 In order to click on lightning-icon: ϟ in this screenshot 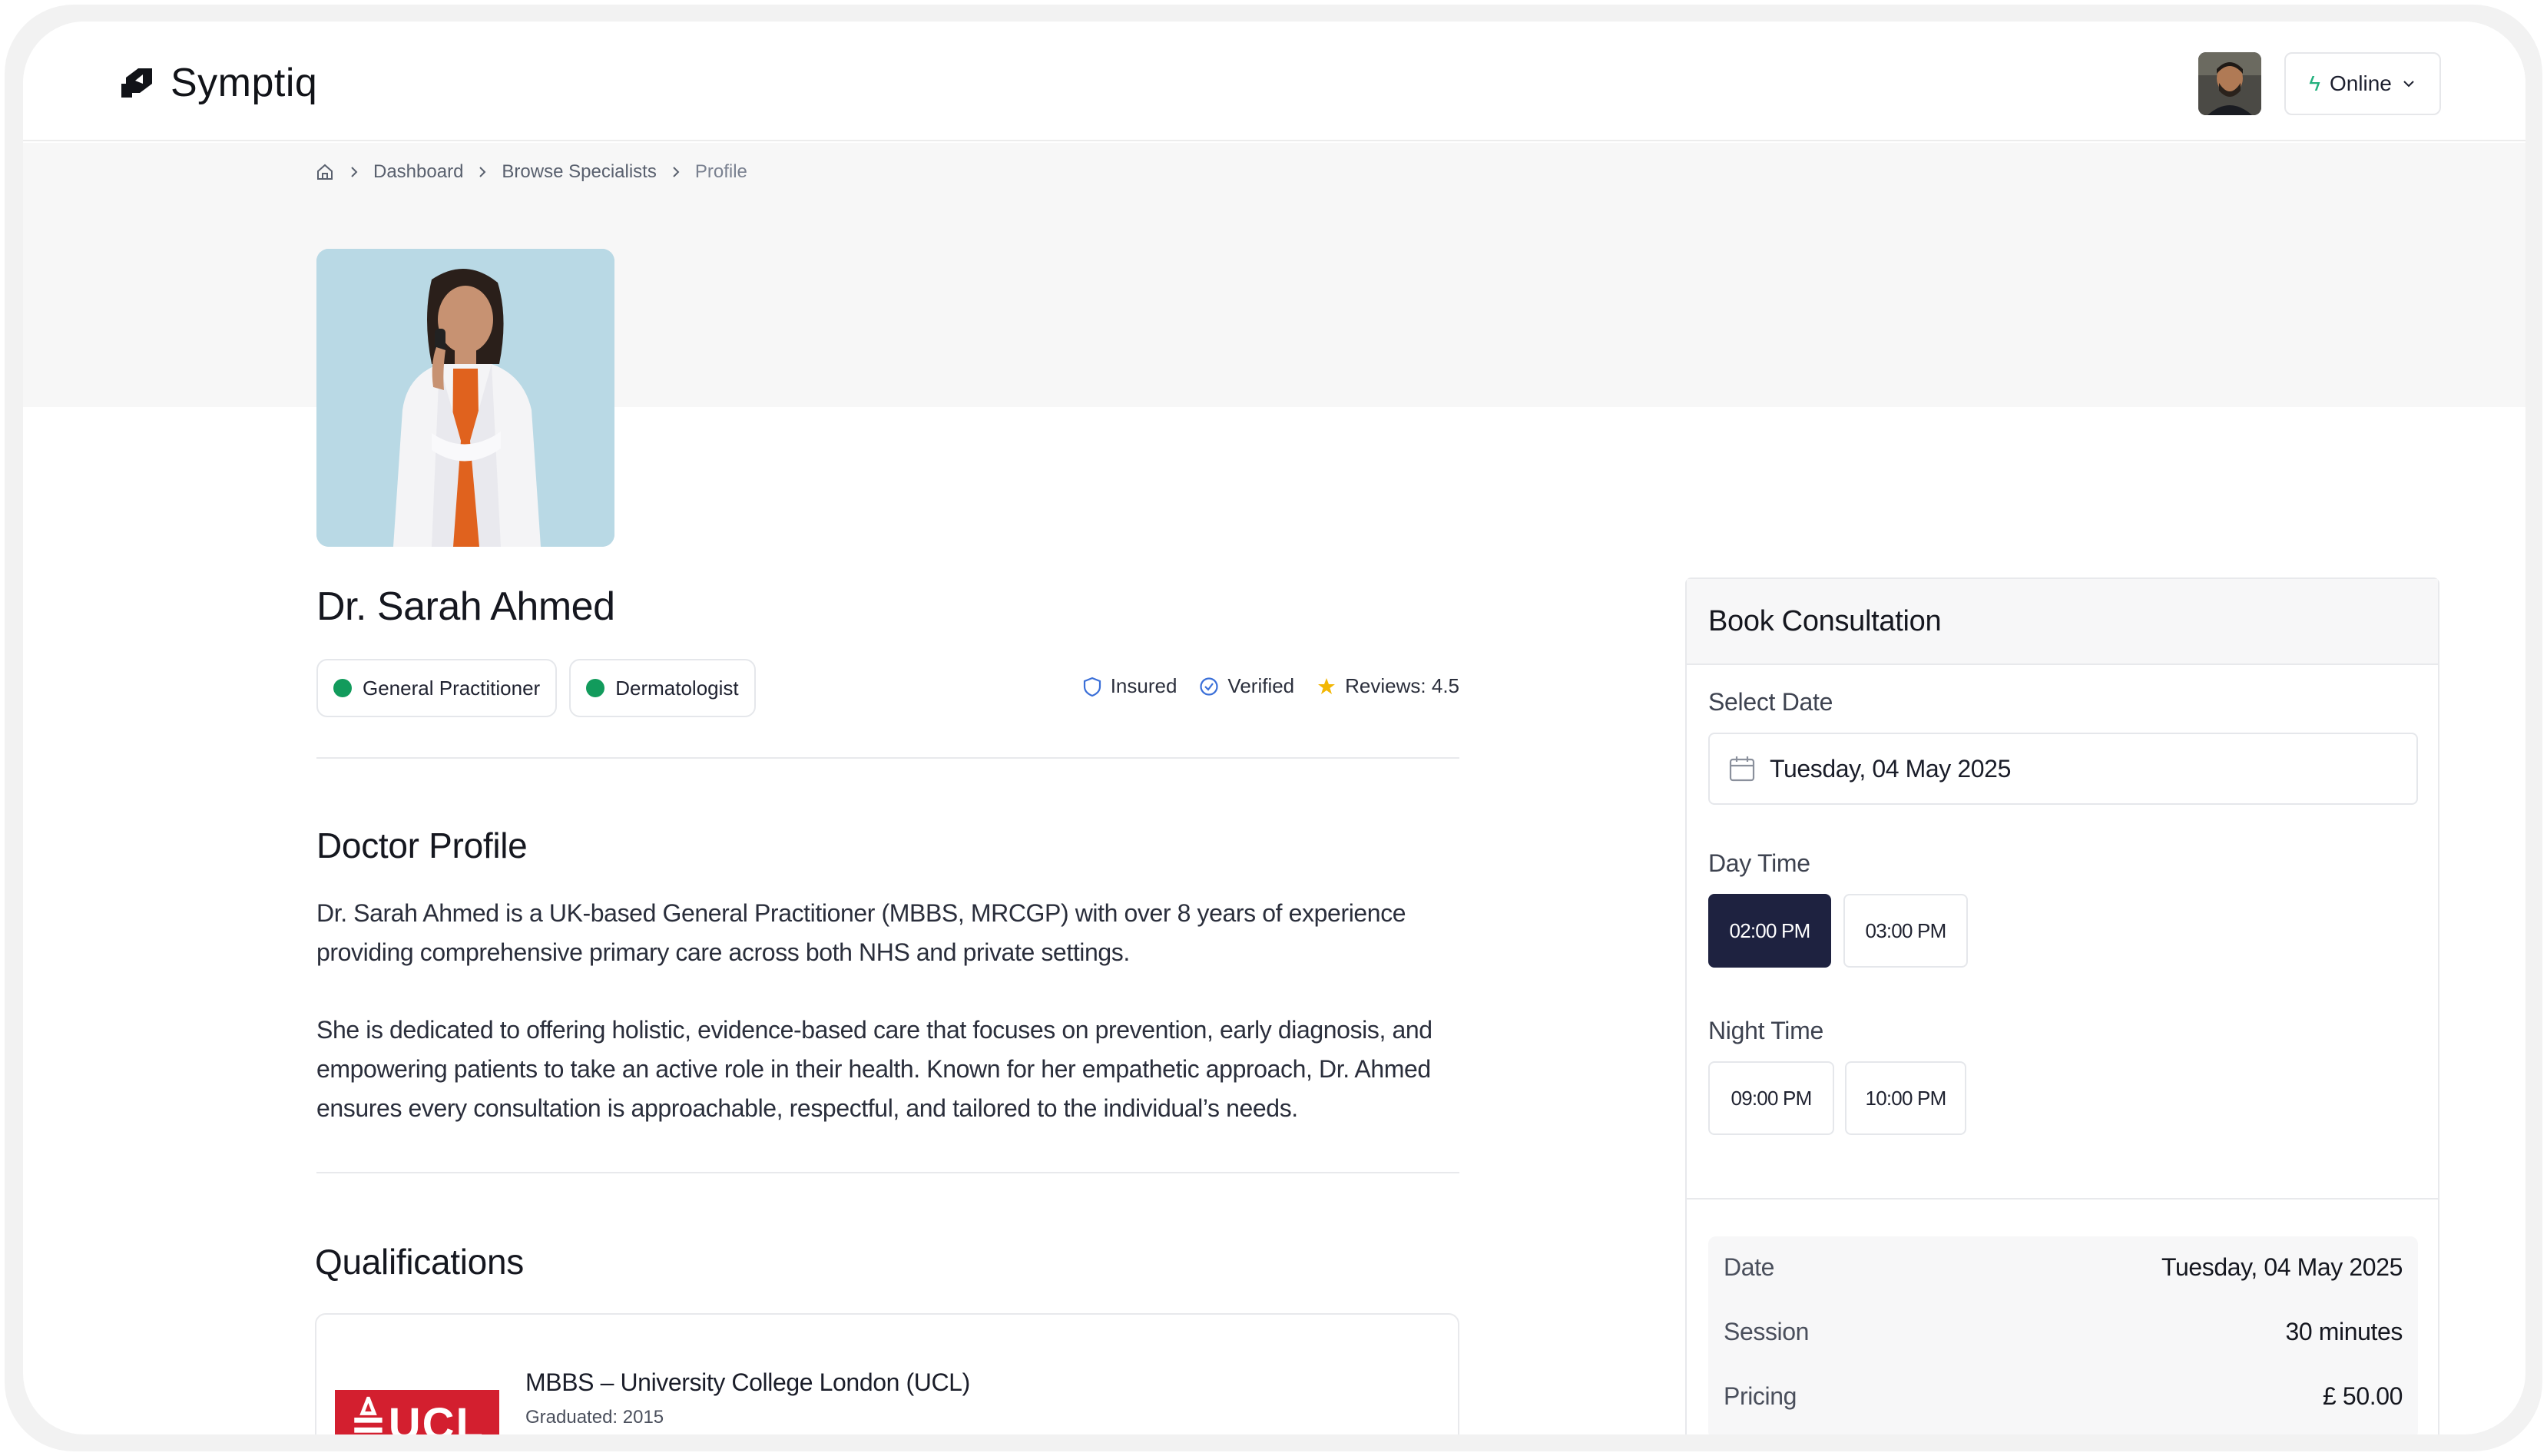, I will do `click(2314, 83)`.